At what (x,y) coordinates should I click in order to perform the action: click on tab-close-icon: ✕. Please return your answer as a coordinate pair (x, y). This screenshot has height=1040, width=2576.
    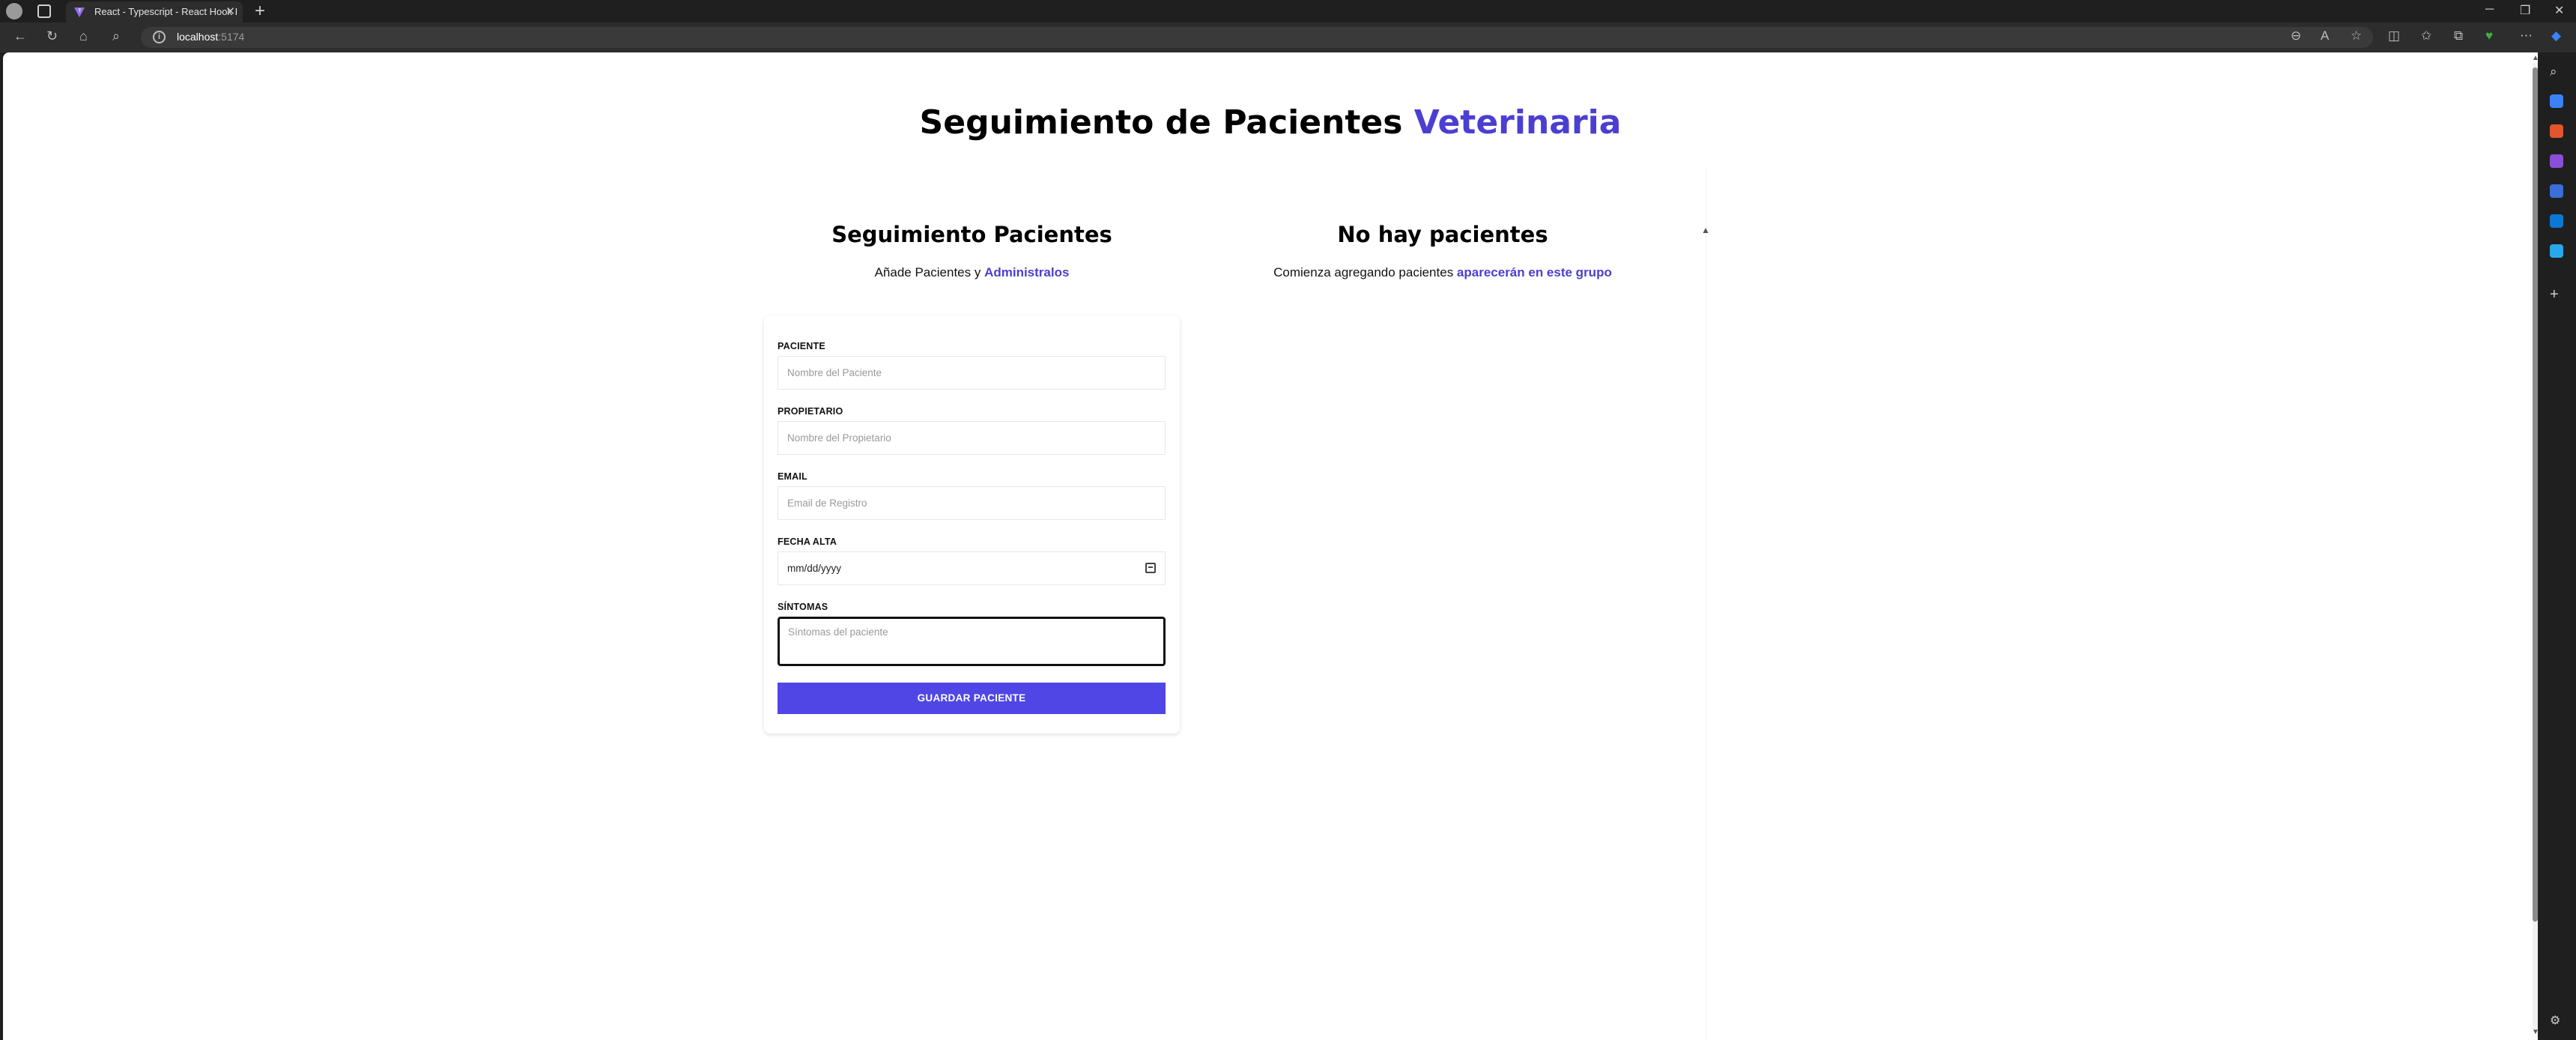
    Looking at the image, I should click on (230, 11).